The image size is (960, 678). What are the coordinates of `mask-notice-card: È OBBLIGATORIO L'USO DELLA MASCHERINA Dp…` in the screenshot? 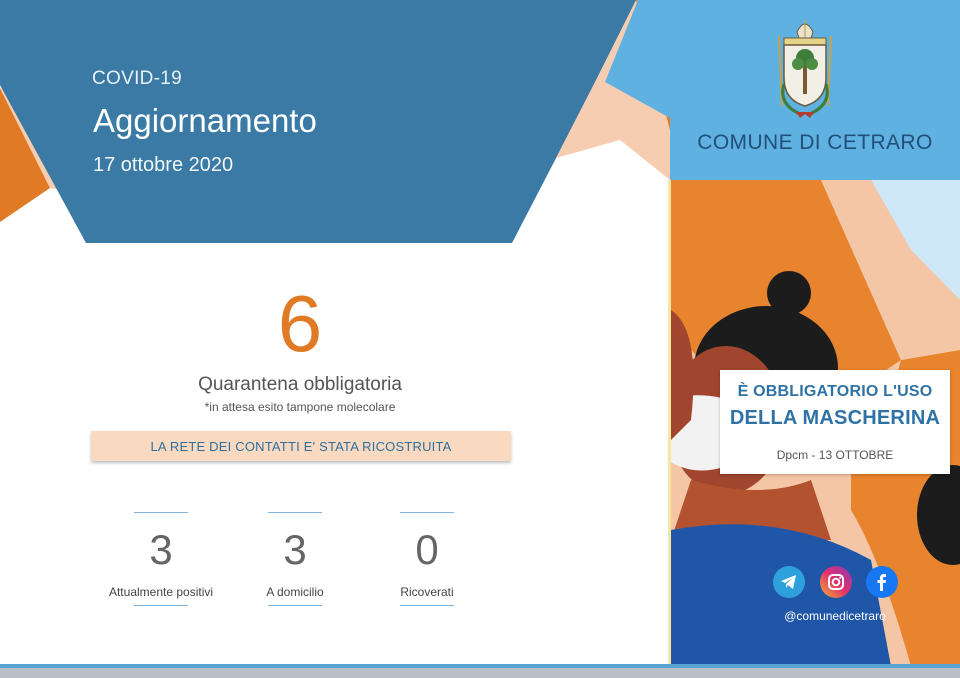 It's located at (835, 422).